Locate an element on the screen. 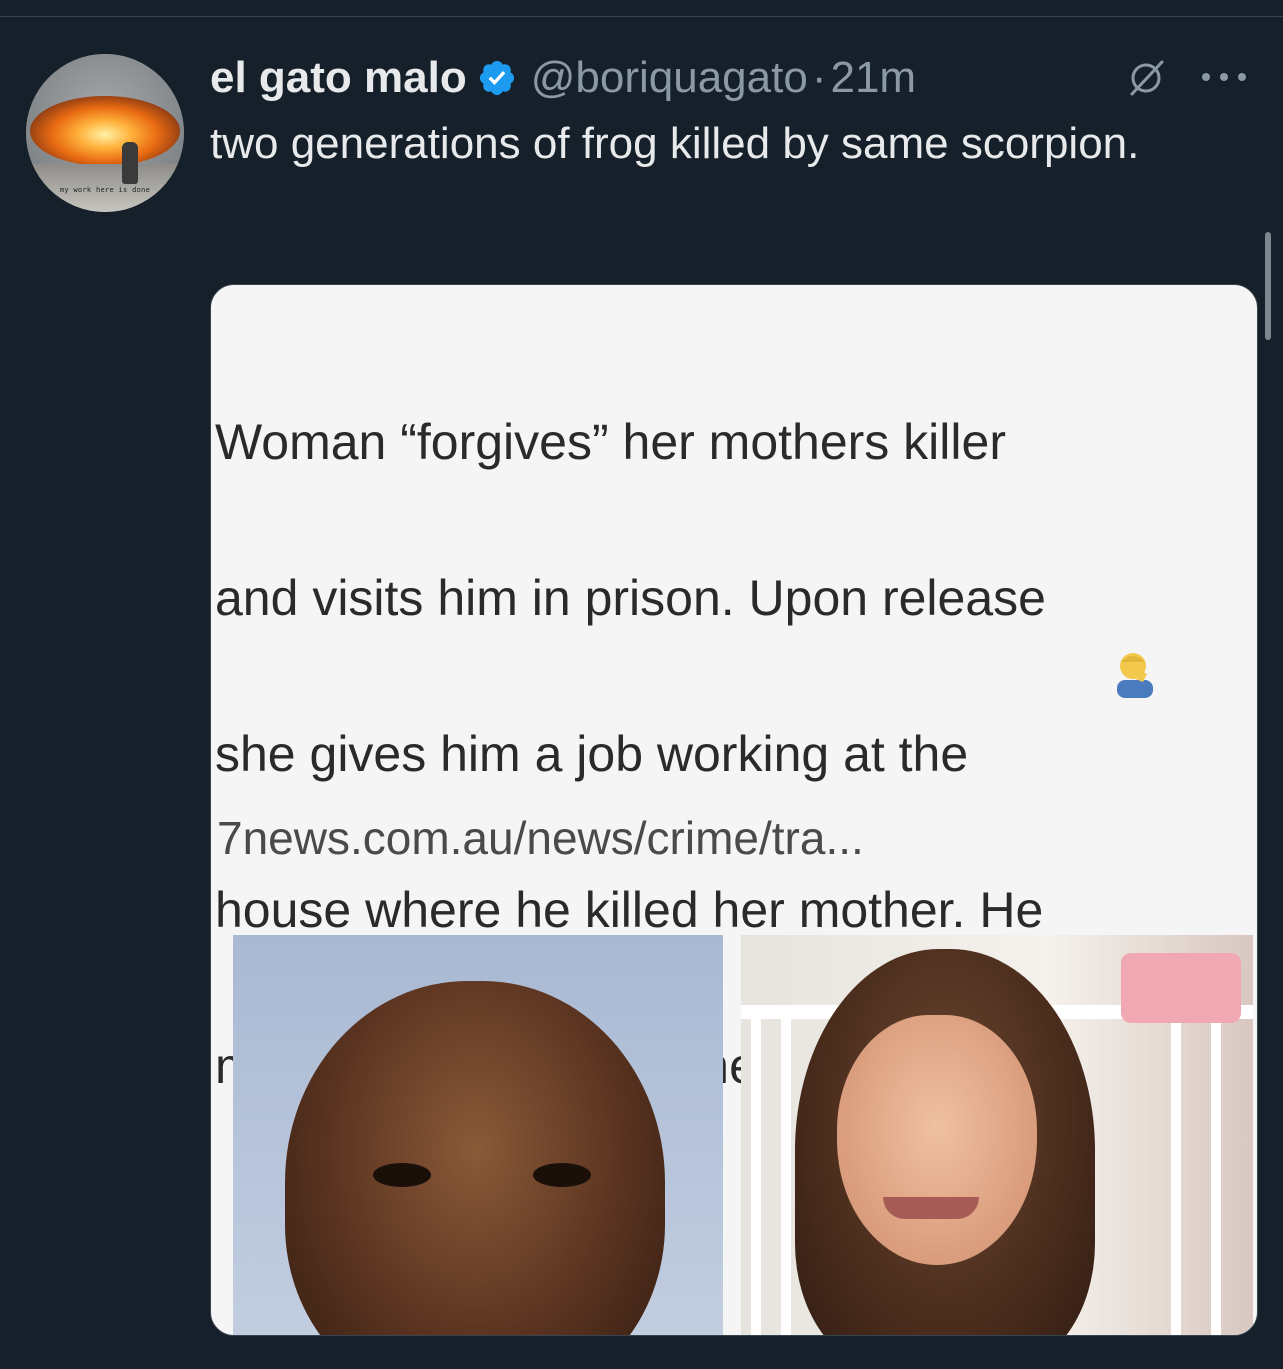  author-name: el gato malo is located at coordinates (338, 78).